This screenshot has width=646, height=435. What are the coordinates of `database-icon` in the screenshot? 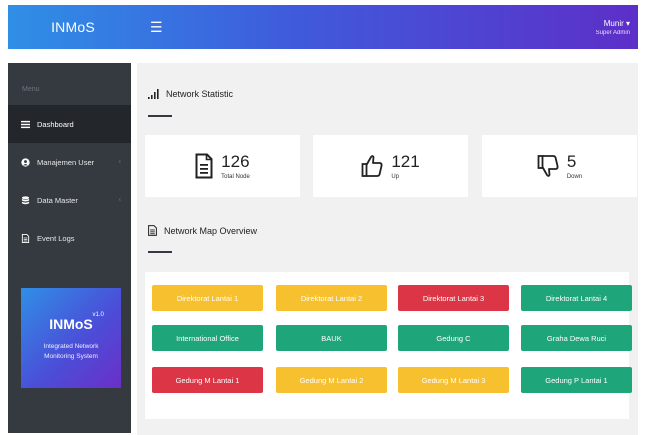 It's located at (25, 199).